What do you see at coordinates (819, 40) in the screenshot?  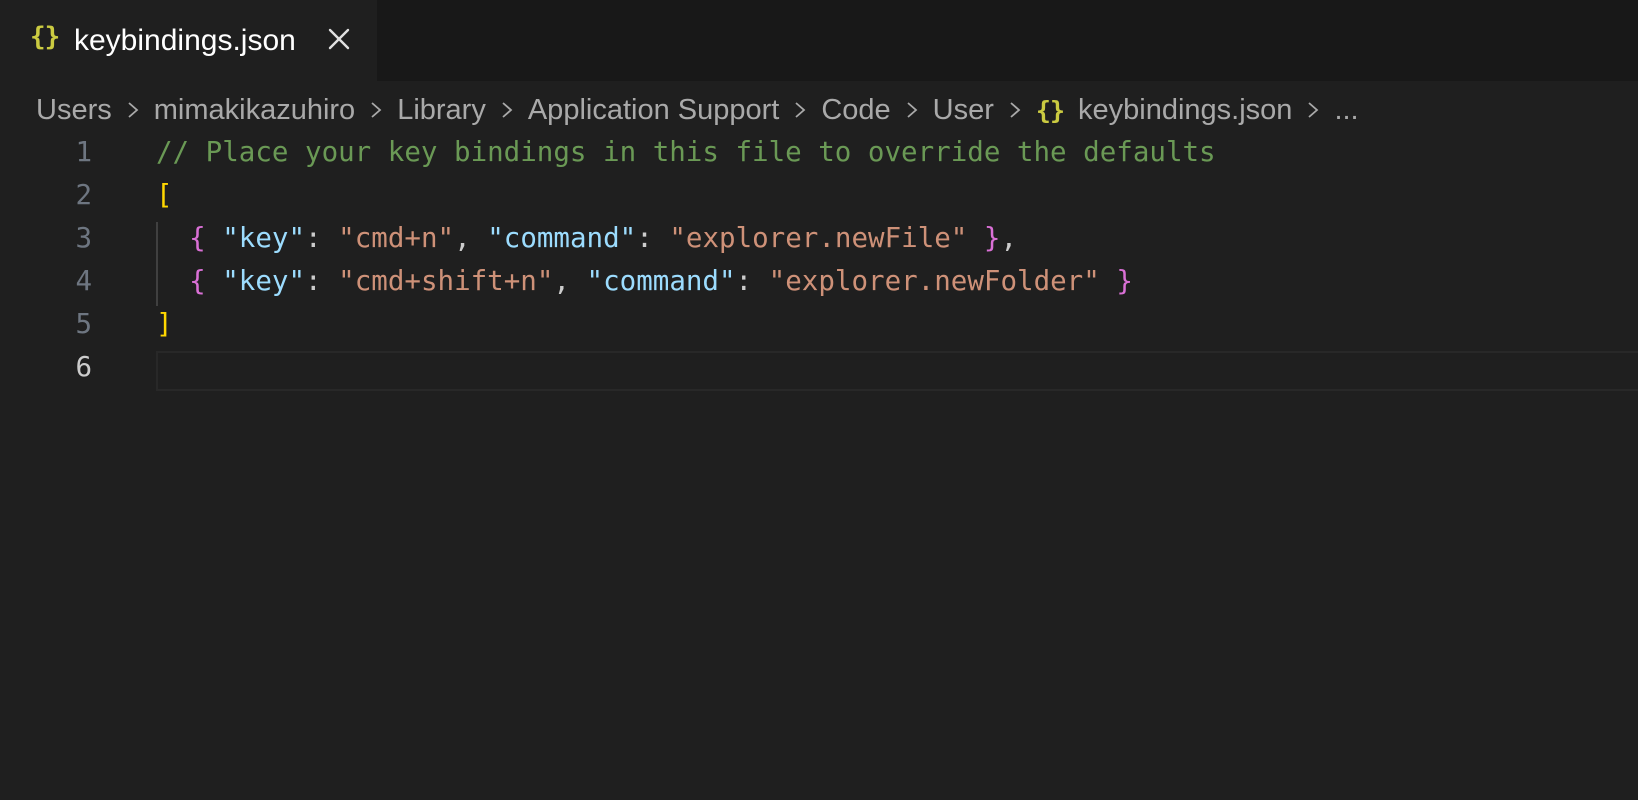 I see `tab-bar: {} keybindings.json` at bounding box center [819, 40].